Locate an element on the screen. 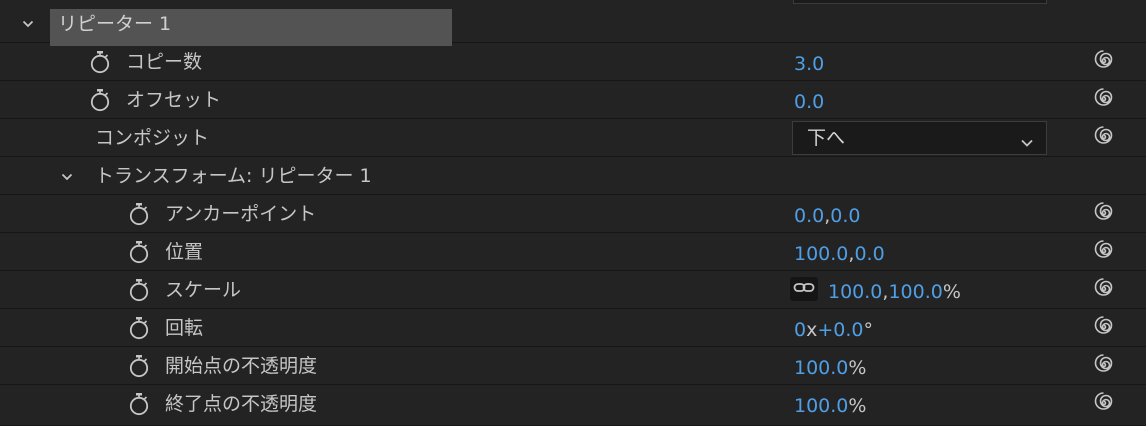  degree-sign: ° is located at coordinates (868, 330).